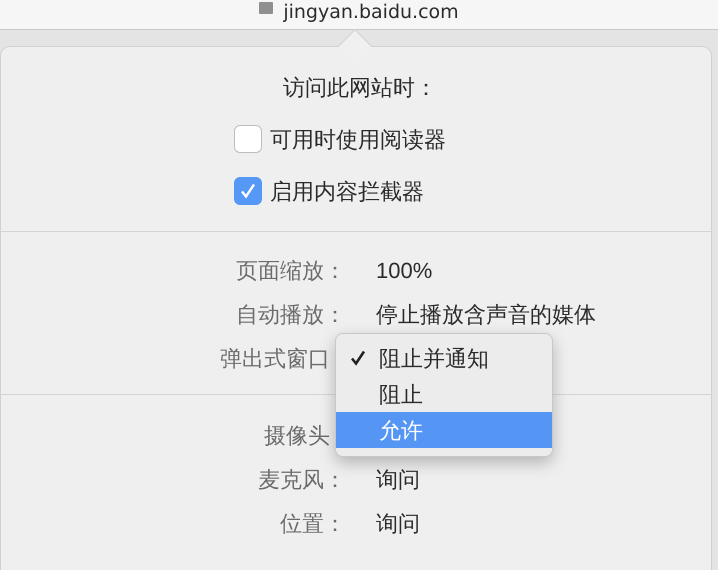 The image size is (718, 570). I want to click on checkbox-label: 启用内容拦截器, so click(347, 191).